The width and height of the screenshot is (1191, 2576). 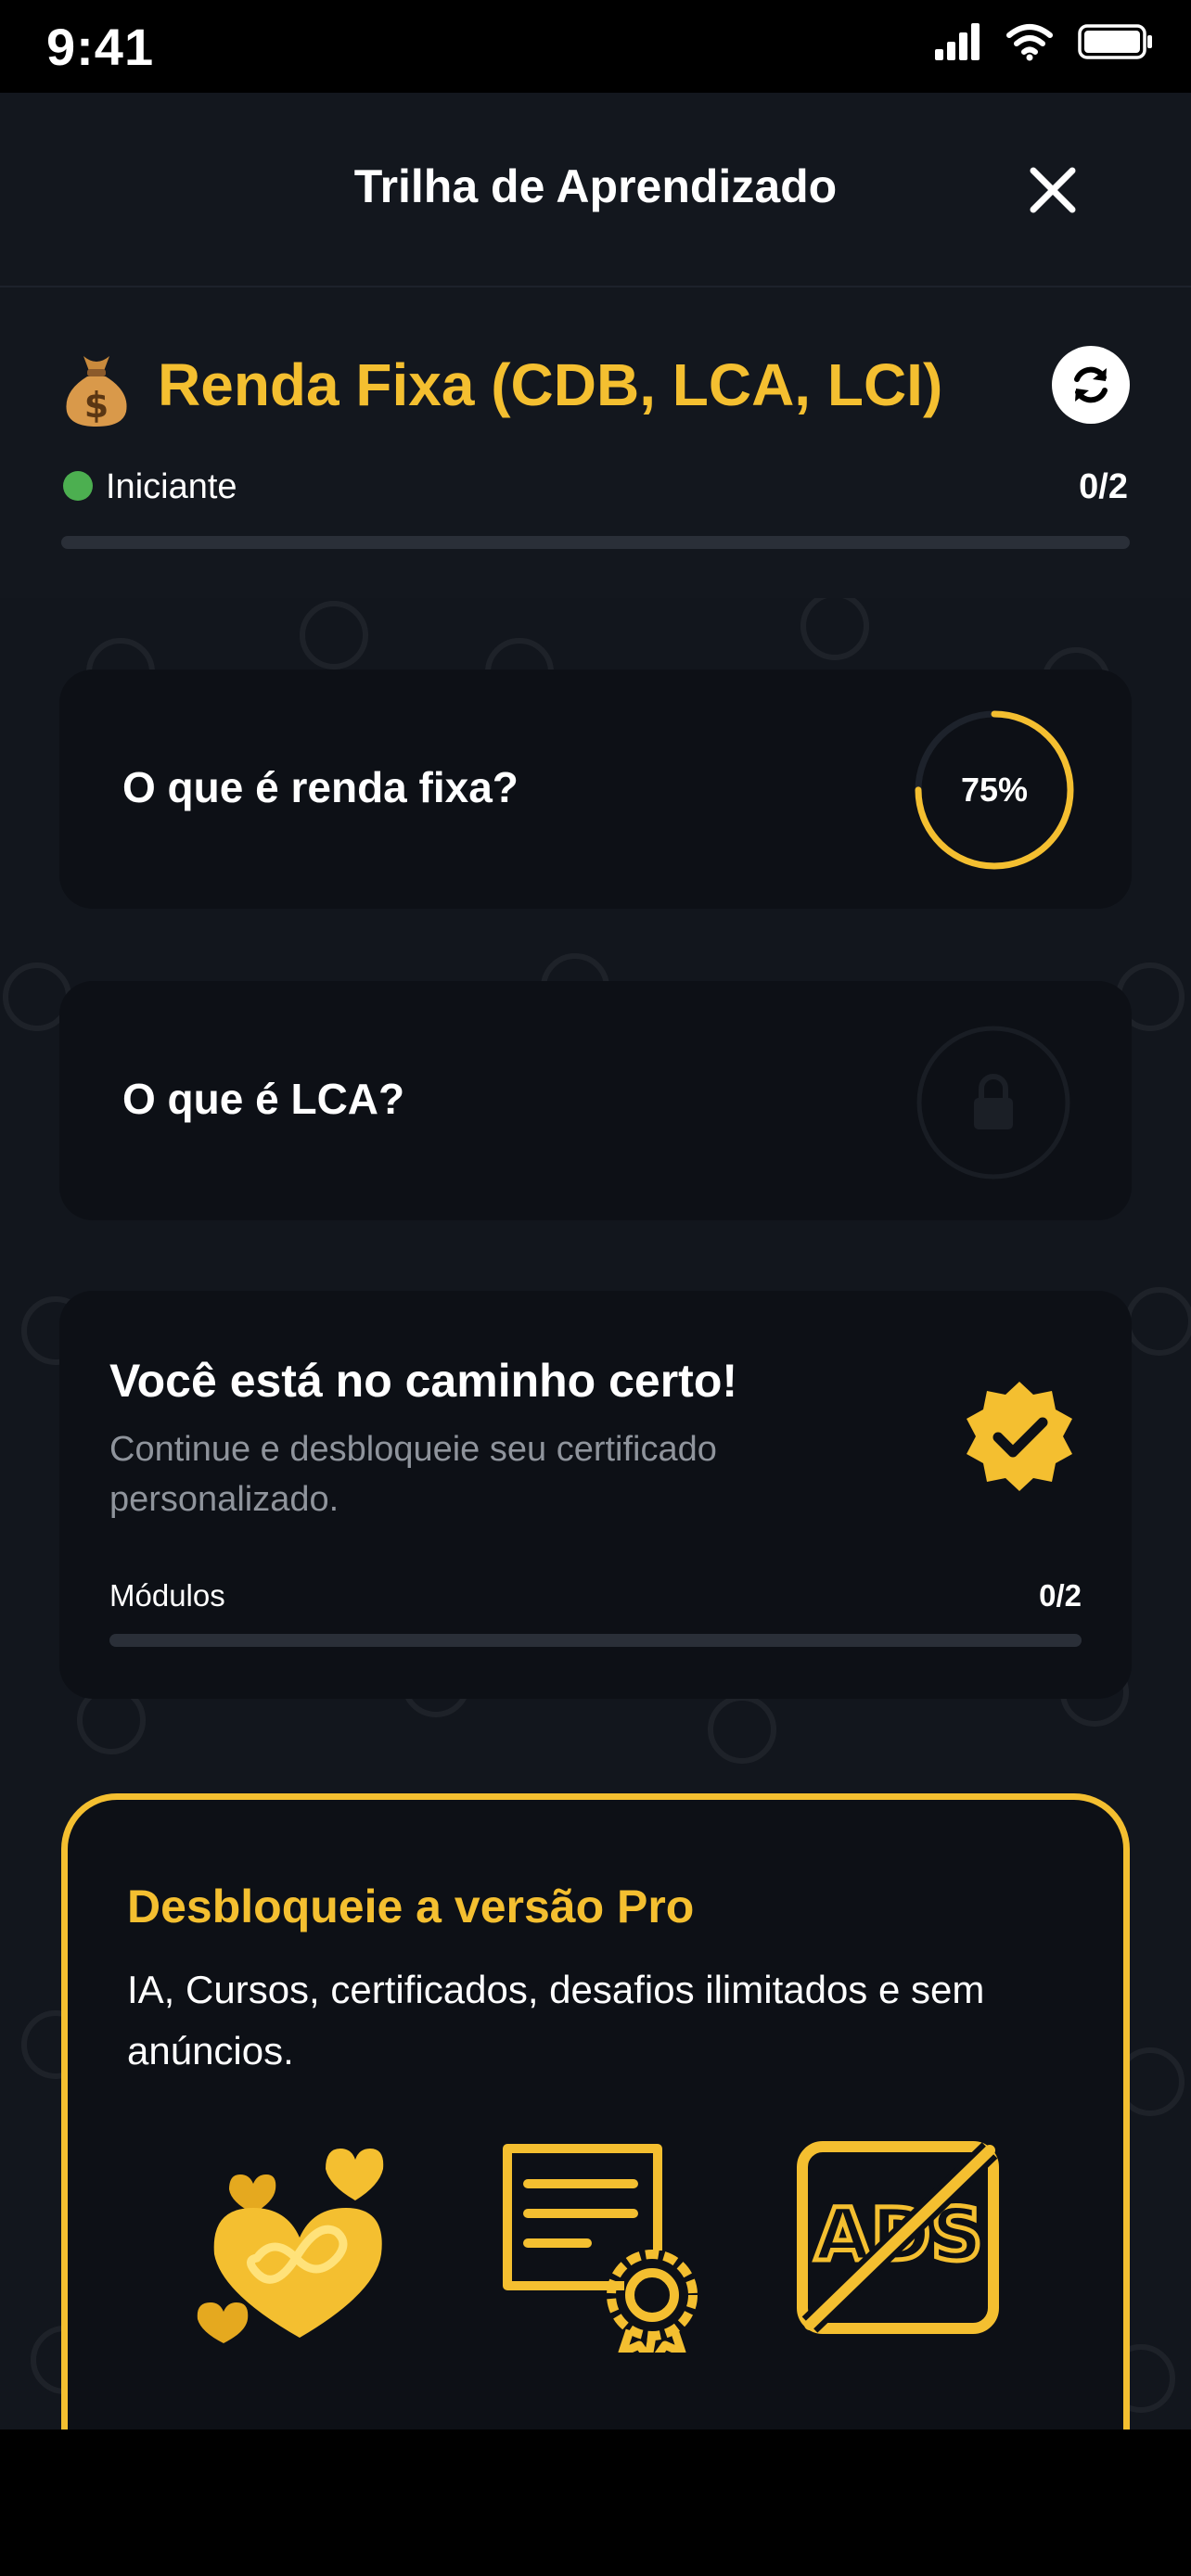 What do you see at coordinates (595, 1640) in the screenshot?
I see `modules-progress-bar` at bounding box center [595, 1640].